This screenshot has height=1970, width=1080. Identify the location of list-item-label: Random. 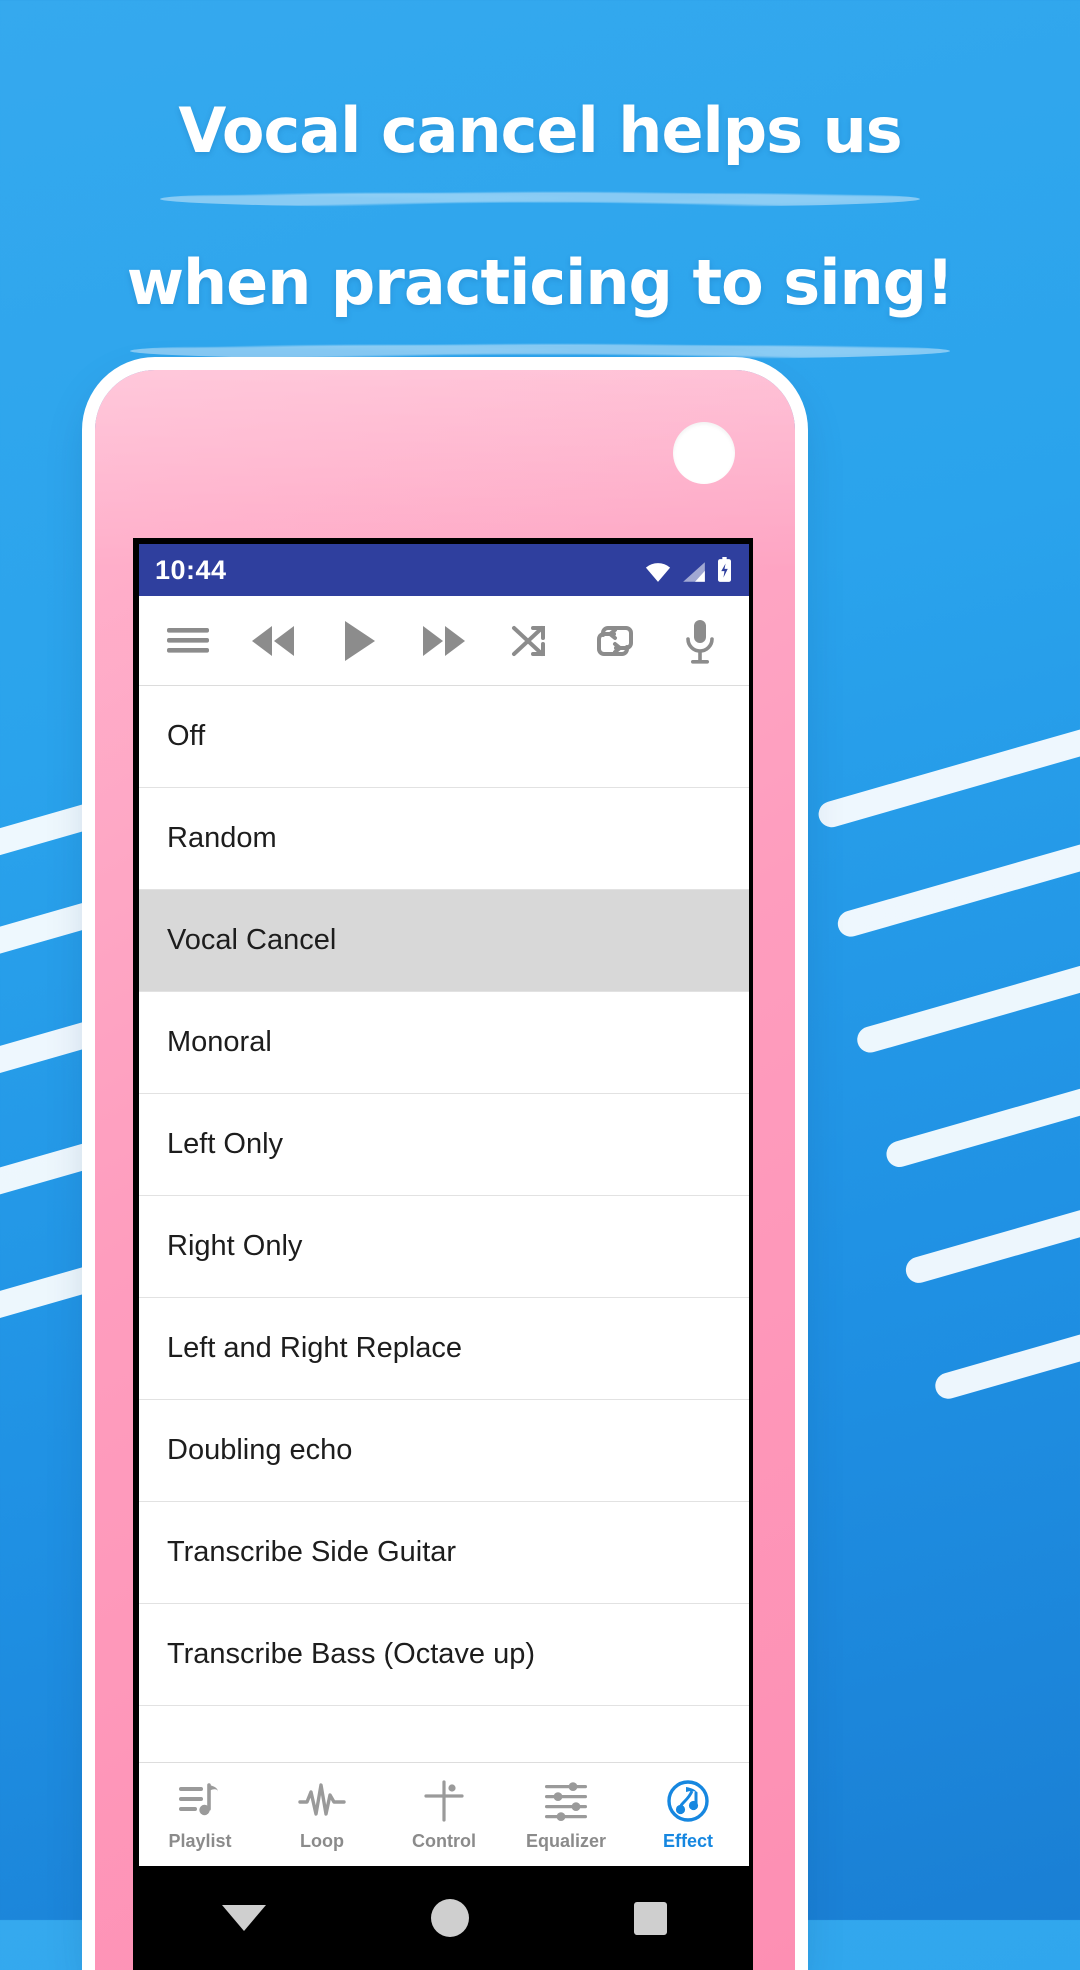
(222, 838).